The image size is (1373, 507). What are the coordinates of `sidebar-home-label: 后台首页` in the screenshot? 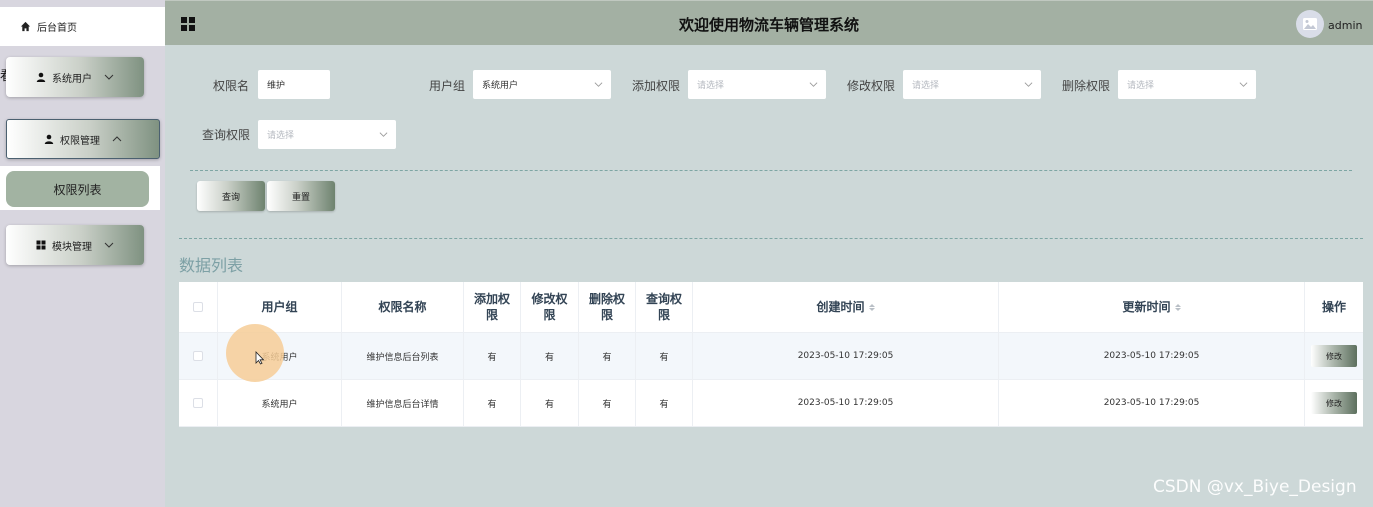 It's located at (57, 28).